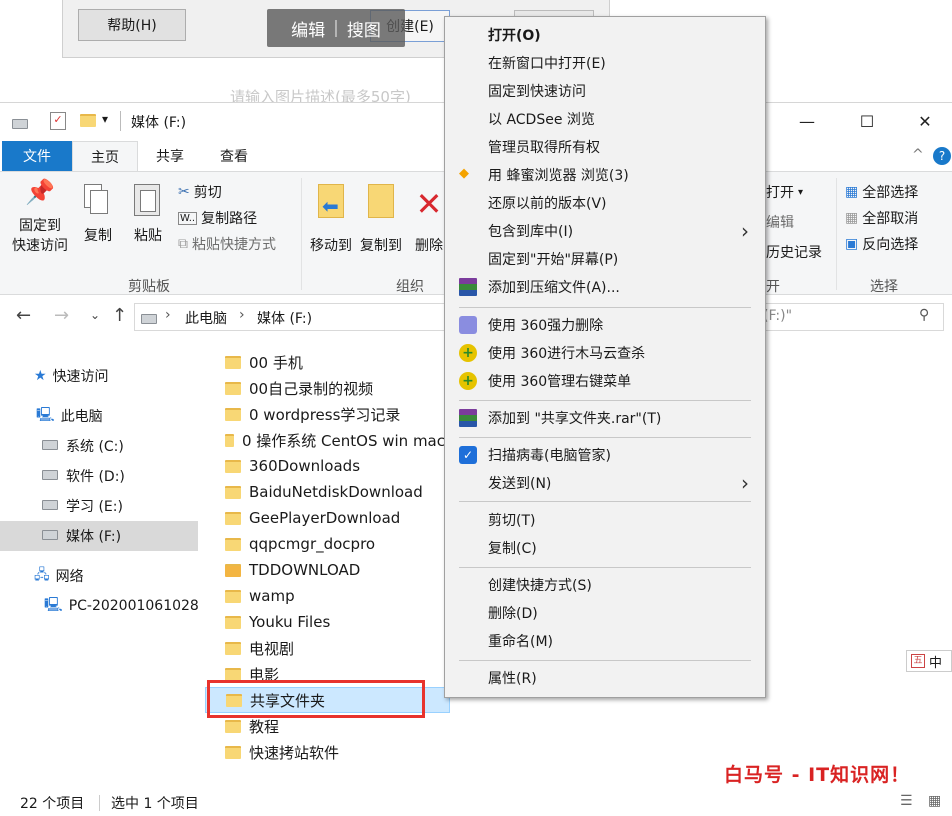  I want to click on address-bar: › 此电脑 › 媒体 (F:), so click(290, 317).